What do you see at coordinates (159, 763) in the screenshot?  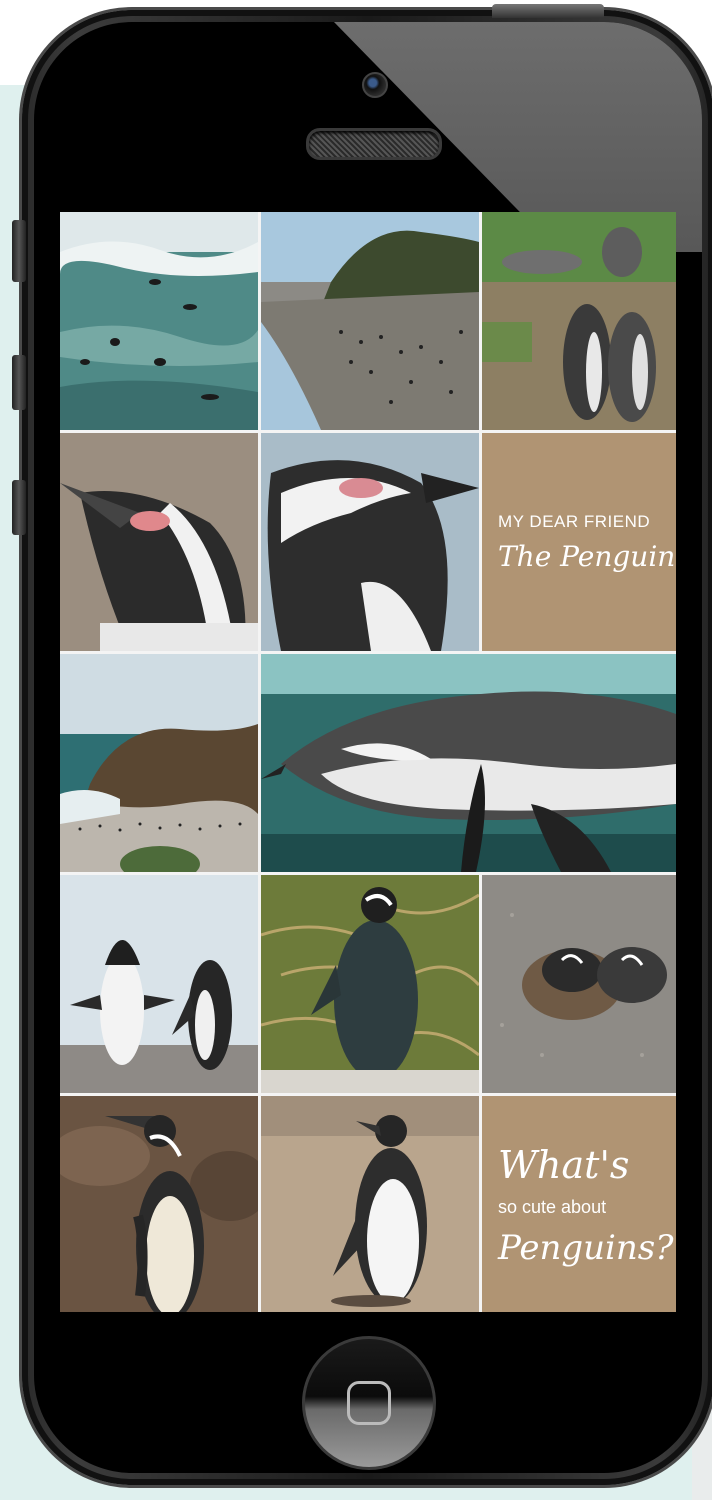 I see `photo-rocky-coast-colony` at bounding box center [159, 763].